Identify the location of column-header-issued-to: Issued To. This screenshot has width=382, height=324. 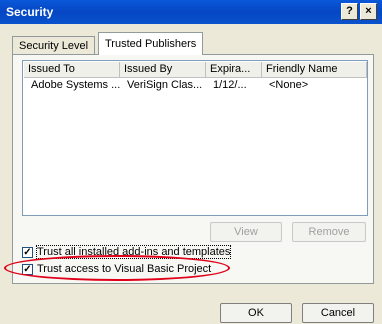
(72, 70).